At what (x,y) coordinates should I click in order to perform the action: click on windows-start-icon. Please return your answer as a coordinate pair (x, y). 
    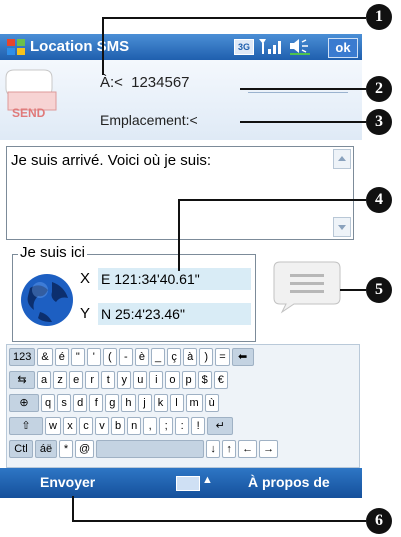
    Looking at the image, I should click on (16, 47).